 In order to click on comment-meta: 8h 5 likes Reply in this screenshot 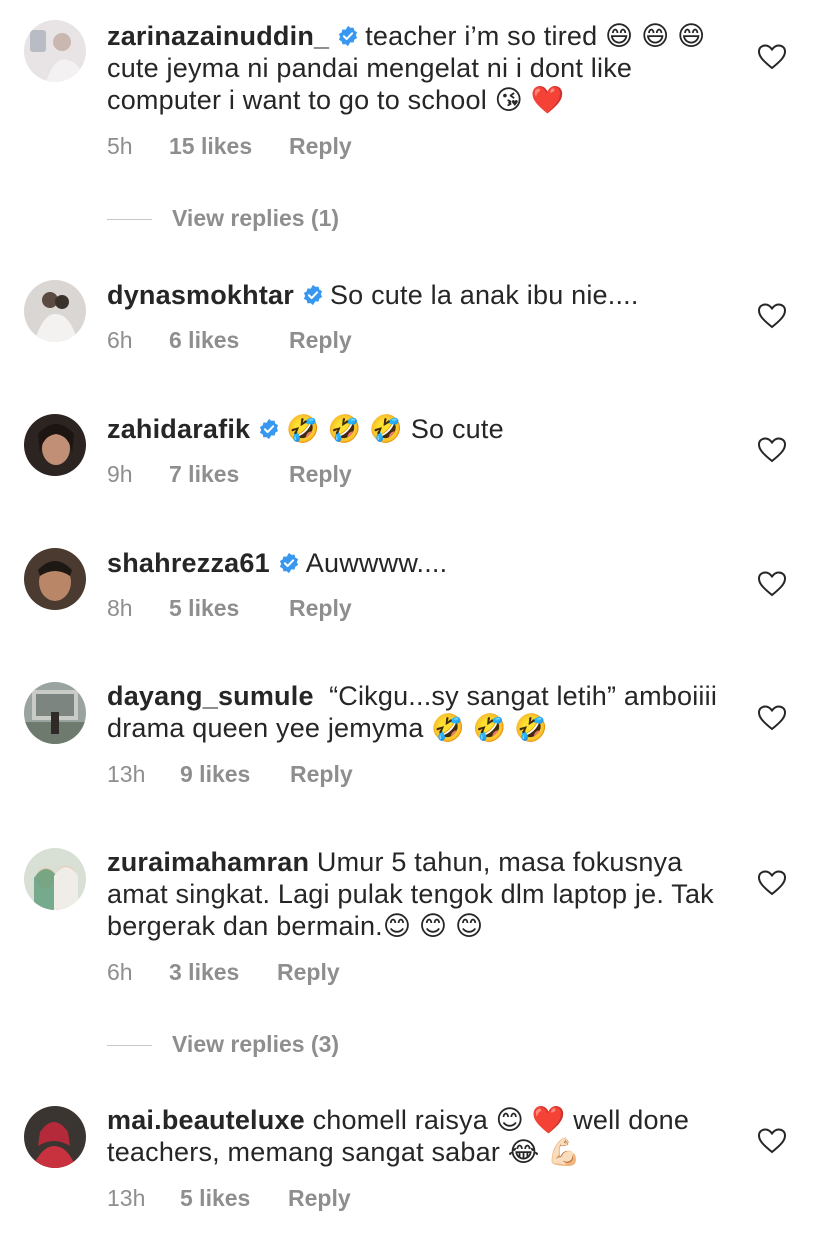, I will do `click(229, 608)`.